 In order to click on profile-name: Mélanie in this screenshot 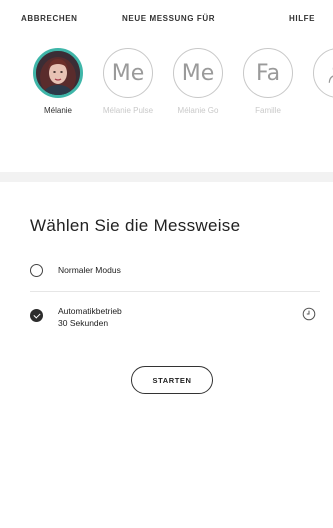, I will do `click(57, 110)`.